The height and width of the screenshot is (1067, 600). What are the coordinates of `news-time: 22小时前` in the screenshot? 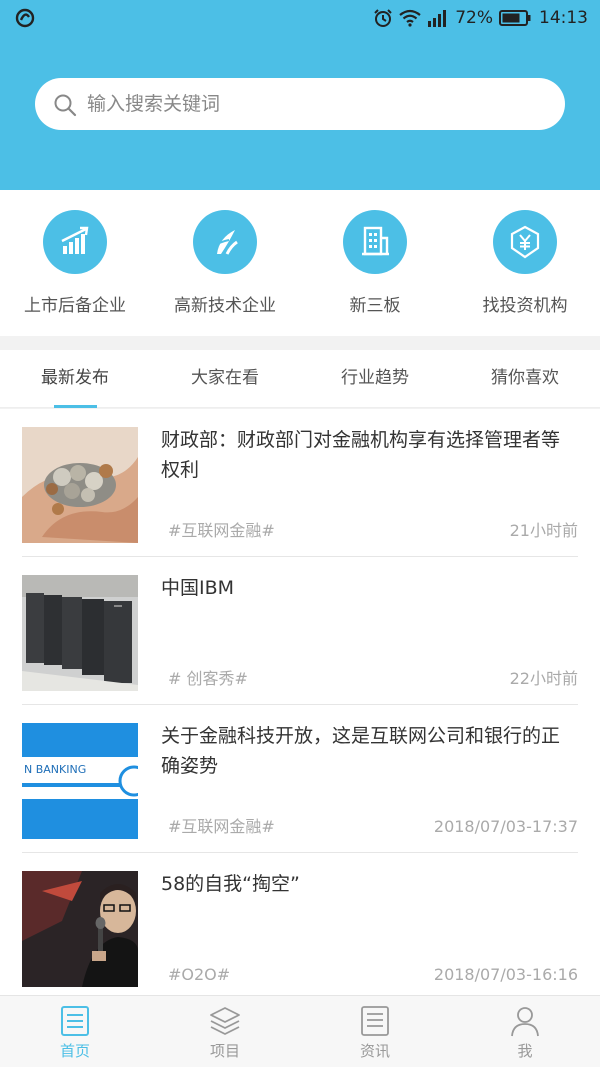 It's located at (543, 678).